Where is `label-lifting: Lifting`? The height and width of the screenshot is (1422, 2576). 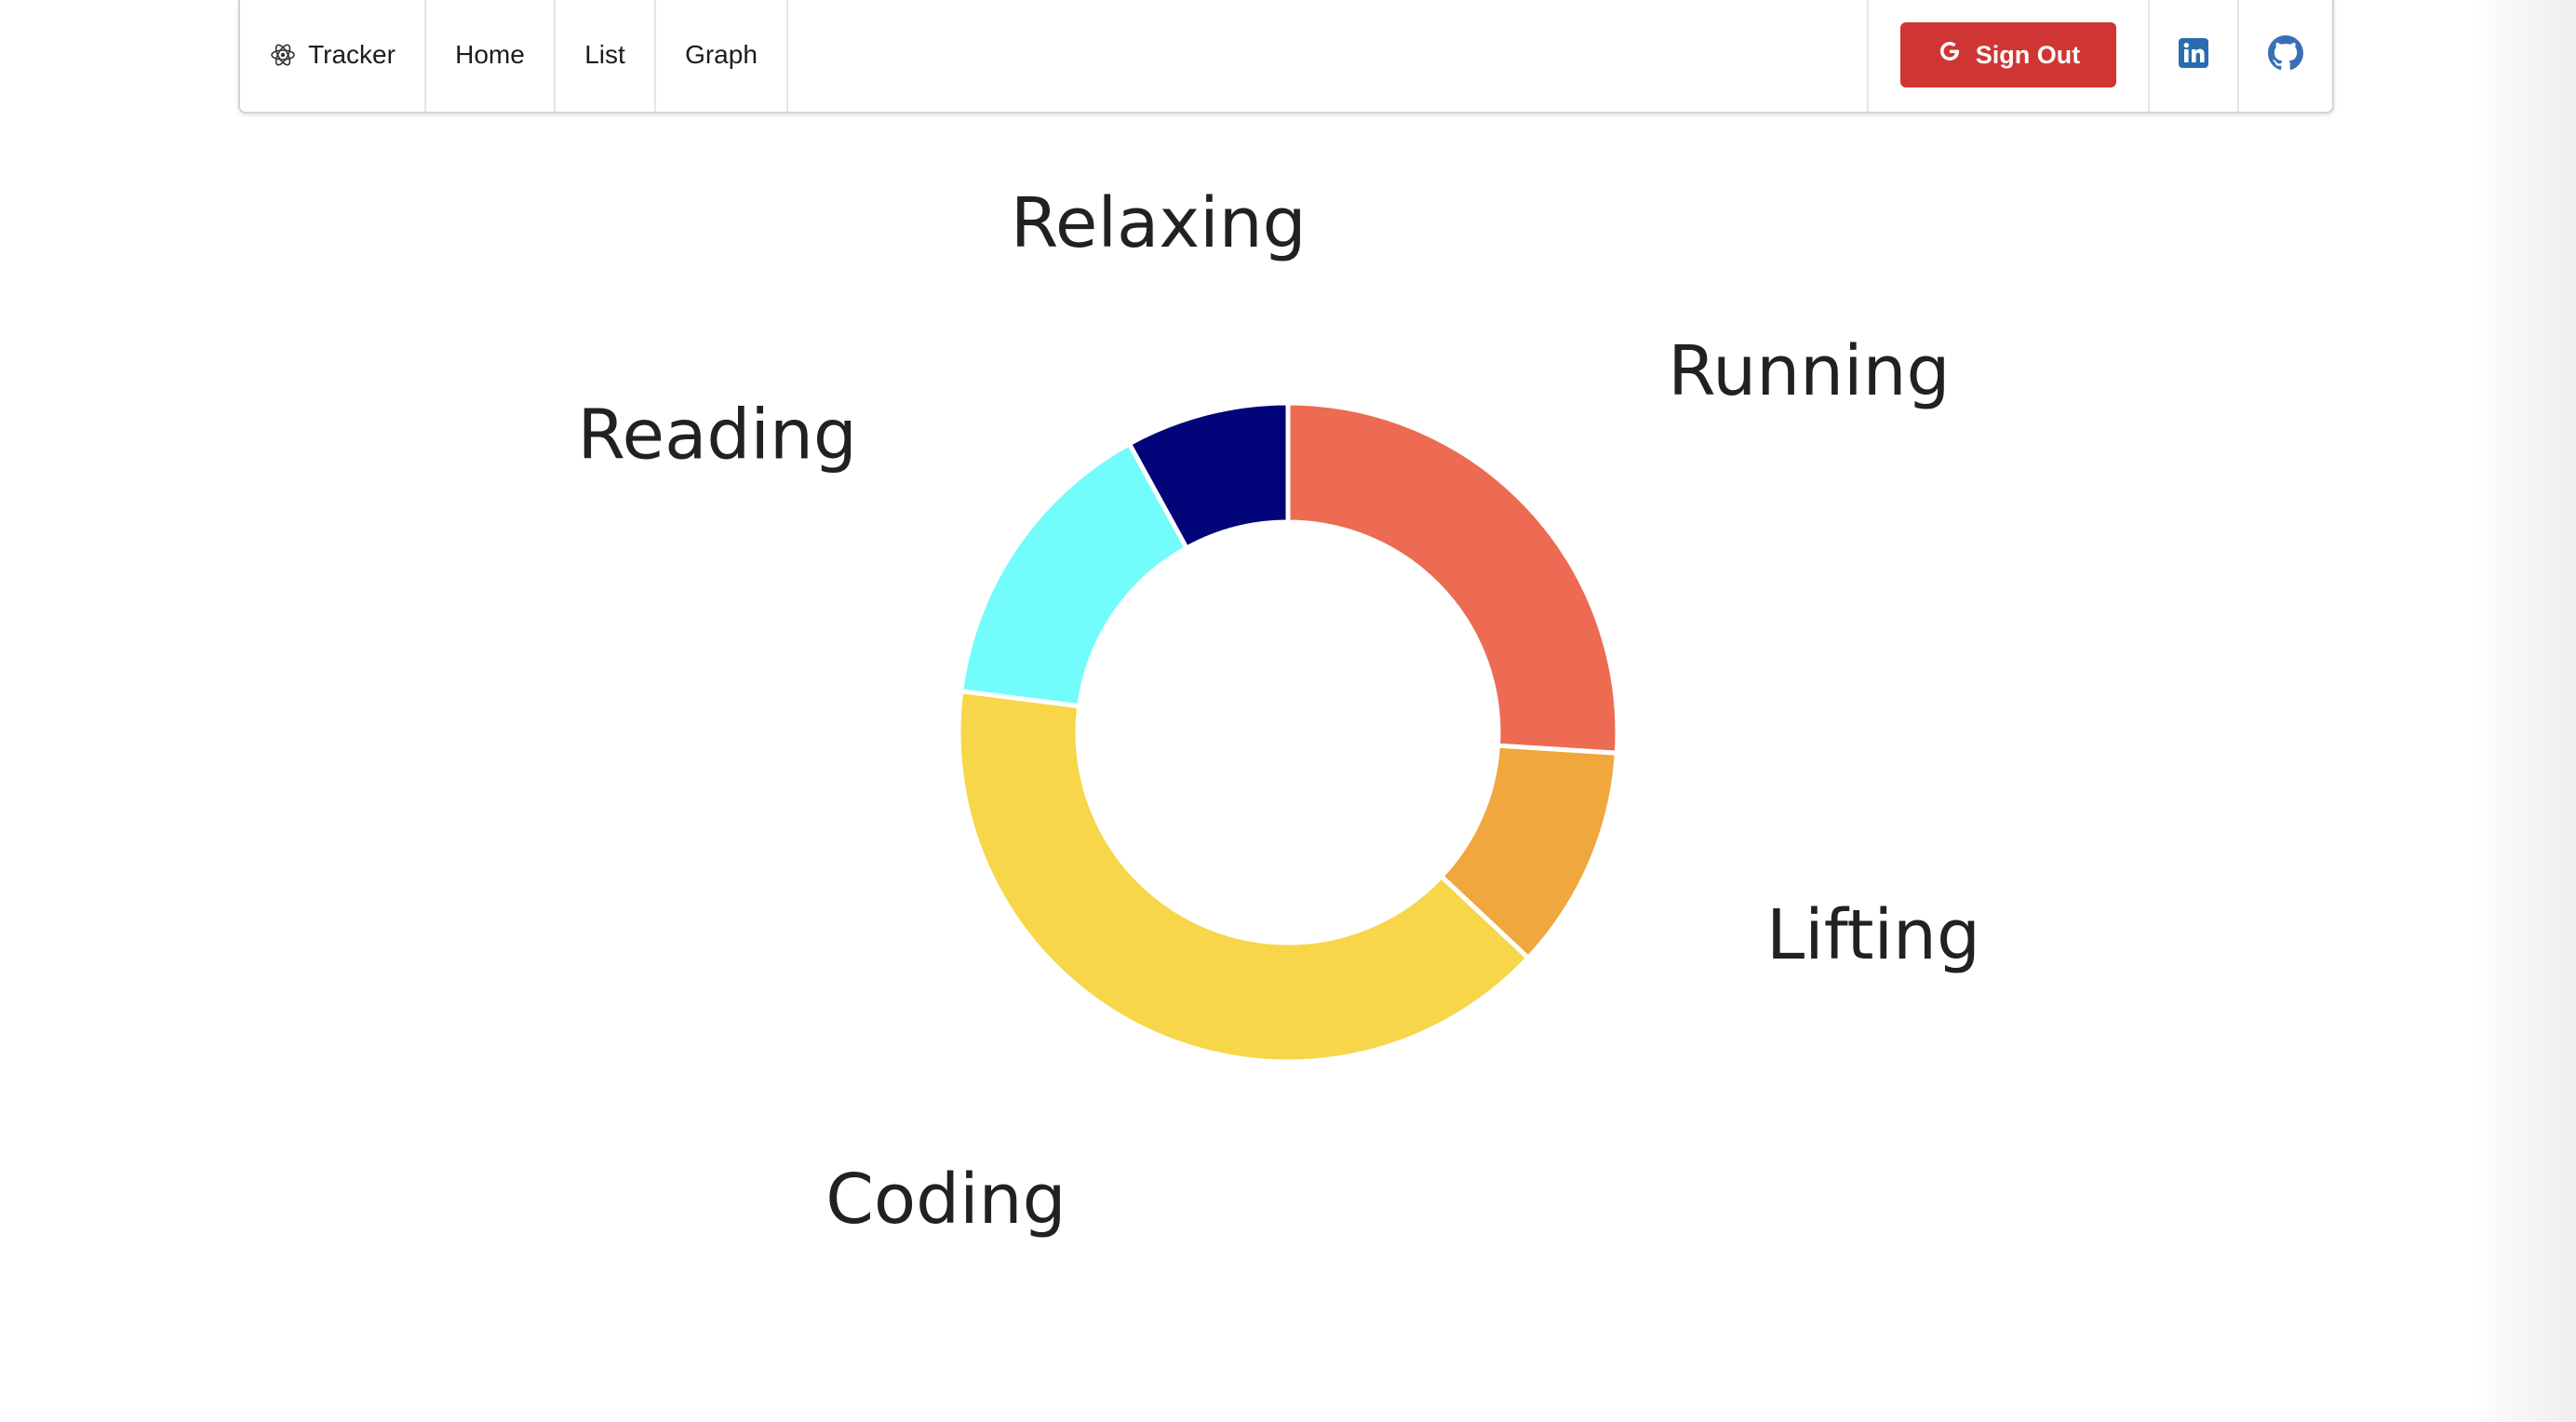
label-lifting: Lifting is located at coordinates (1873, 935).